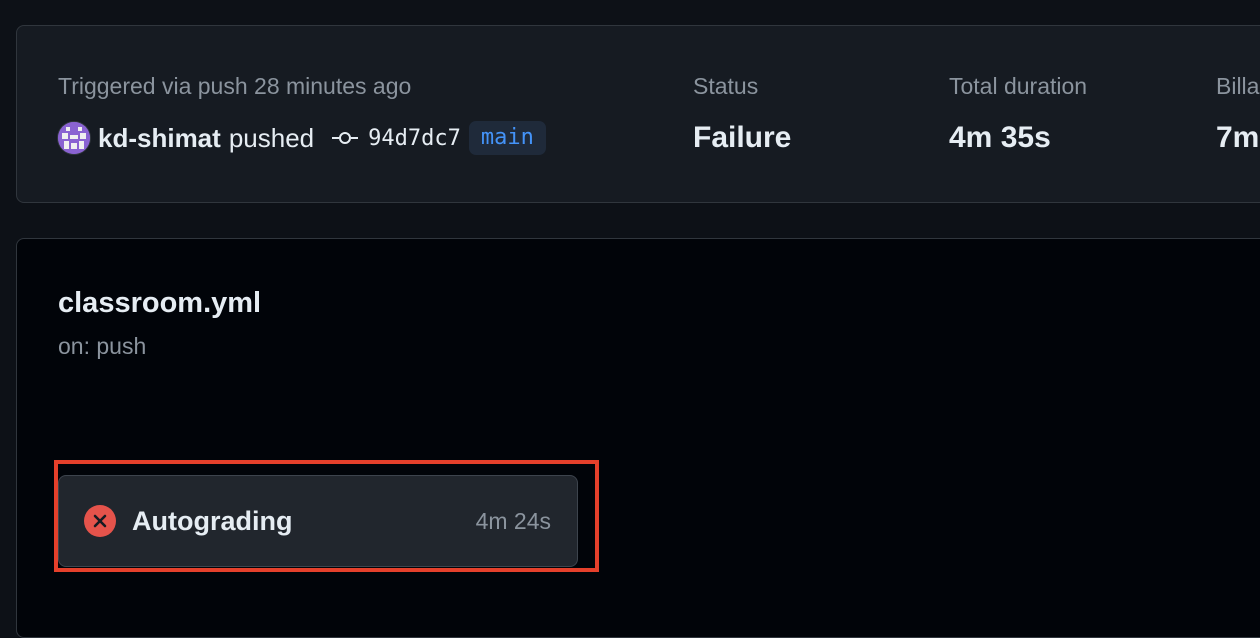 This screenshot has width=1260, height=638. Describe the element at coordinates (1238, 86) in the screenshot. I see `billable-label: Billa` at that location.